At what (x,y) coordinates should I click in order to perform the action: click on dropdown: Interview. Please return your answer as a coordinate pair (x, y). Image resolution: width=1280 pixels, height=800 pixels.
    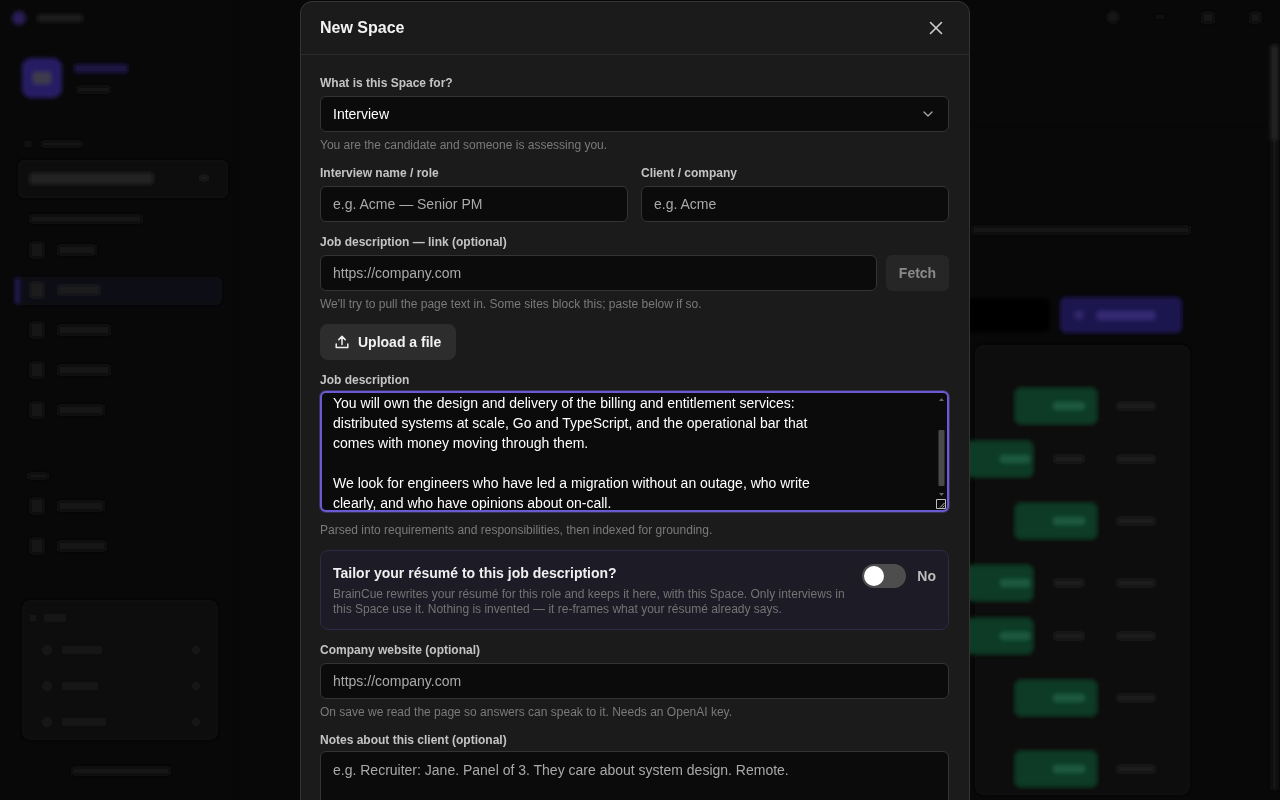
    Looking at the image, I should click on (634, 114).